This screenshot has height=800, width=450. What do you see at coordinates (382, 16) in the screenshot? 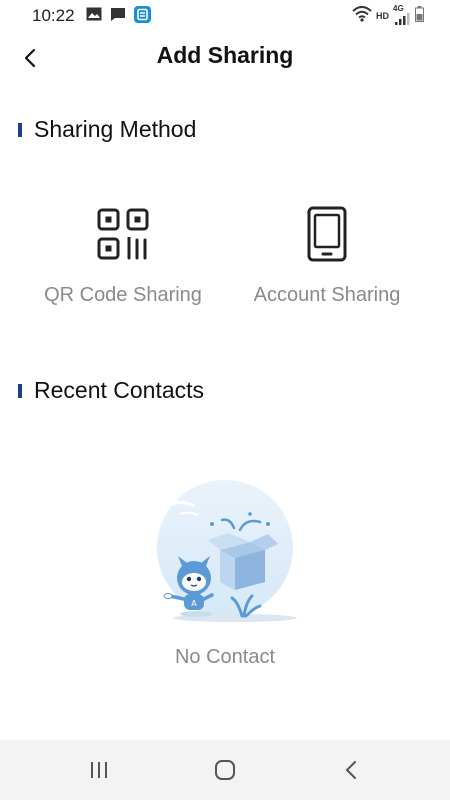
I see `network-hd-label: HD` at bounding box center [382, 16].